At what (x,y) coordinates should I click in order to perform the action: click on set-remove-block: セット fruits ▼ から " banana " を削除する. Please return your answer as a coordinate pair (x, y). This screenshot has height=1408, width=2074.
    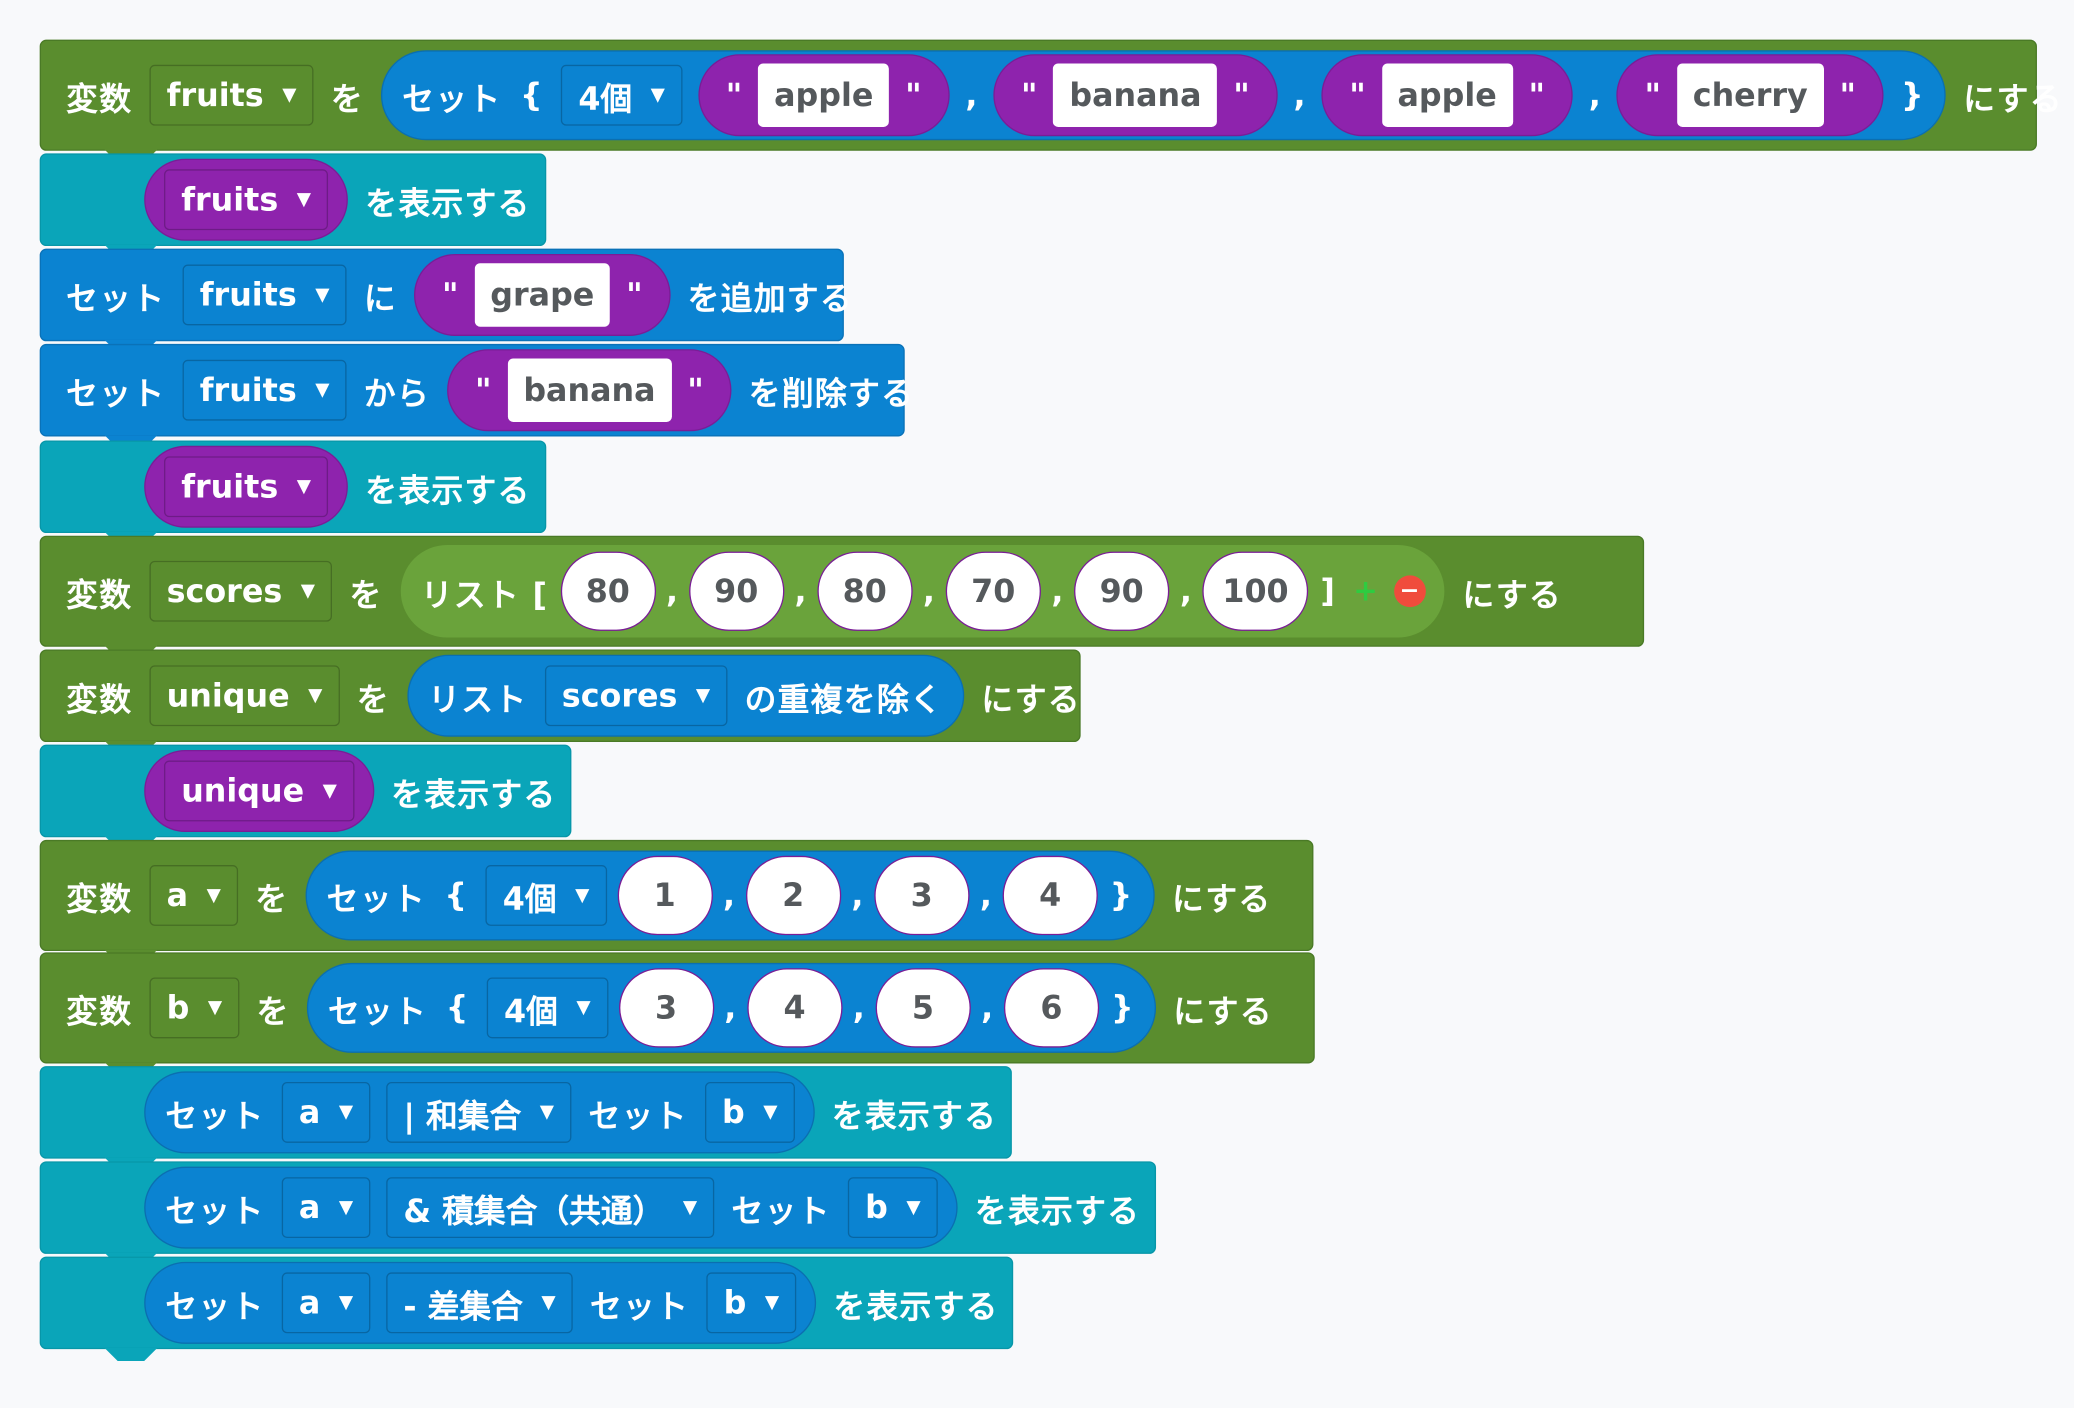
    Looking at the image, I should click on (476, 390).